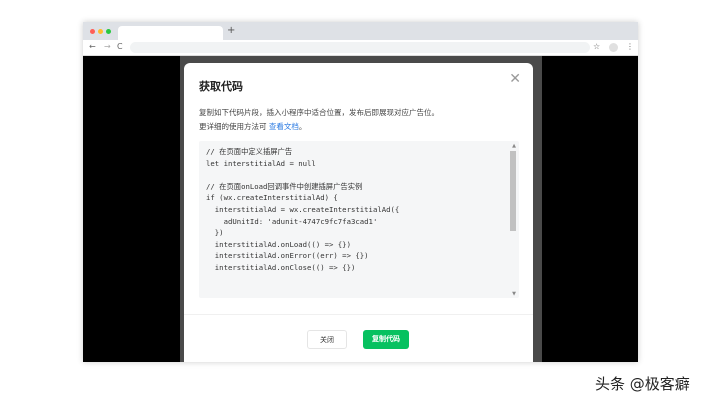  I want to click on scrollbar-thumb, so click(513, 191).